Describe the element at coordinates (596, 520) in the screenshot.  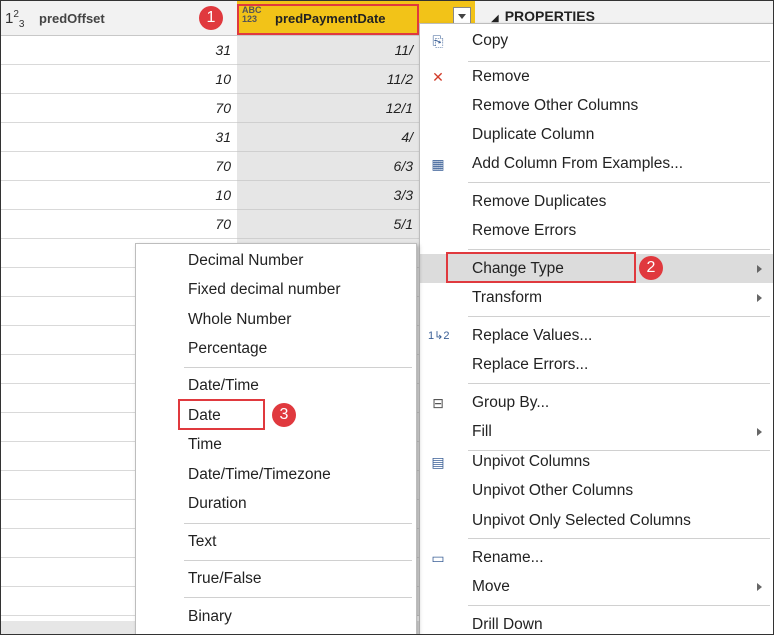
I see `menu-item-unpivot-only-selected-columns: Unpivot Only Selected Columns` at that location.